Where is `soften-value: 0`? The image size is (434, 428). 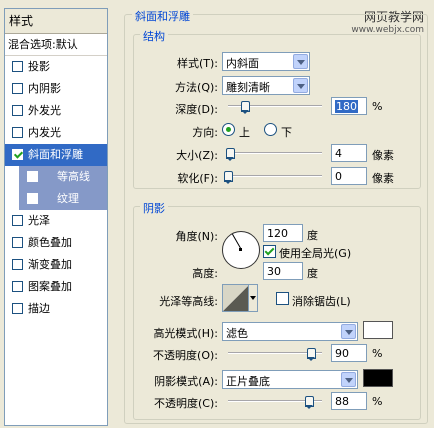 soften-value: 0 is located at coordinates (338, 176).